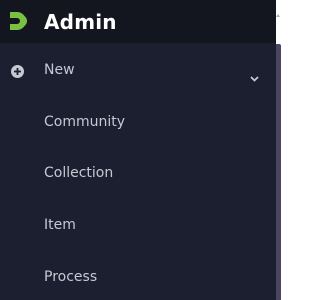 The width and height of the screenshot is (320, 300). Describe the element at coordinates (138, 173) in the screenshot. I see `sidebar-item-collection: Collection` at that location.